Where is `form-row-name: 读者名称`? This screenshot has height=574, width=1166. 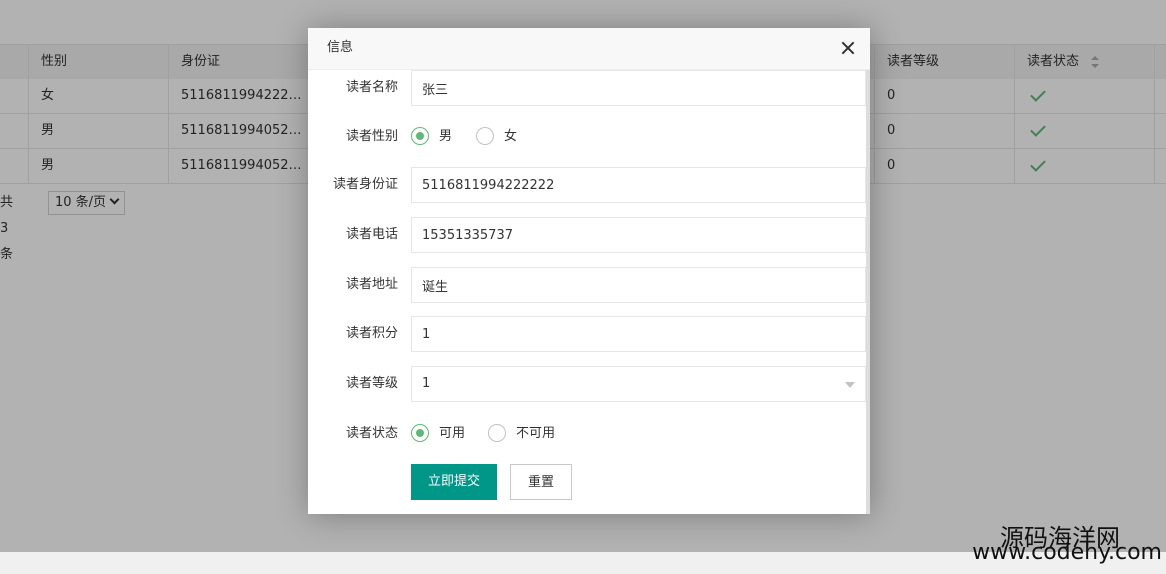 form-row-name: 读者名称 is located at coordinates (587, 88).